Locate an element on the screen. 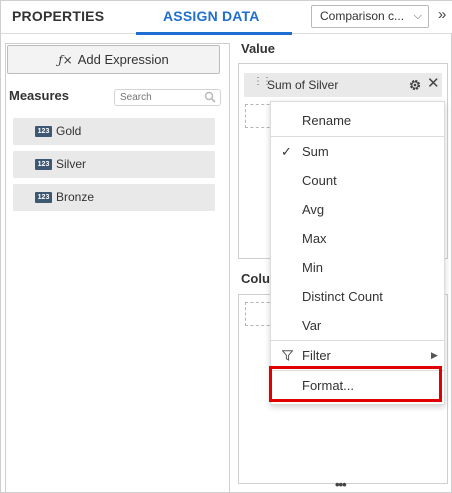  menu-item-avg: Avg is located at coordinates (357, 209).